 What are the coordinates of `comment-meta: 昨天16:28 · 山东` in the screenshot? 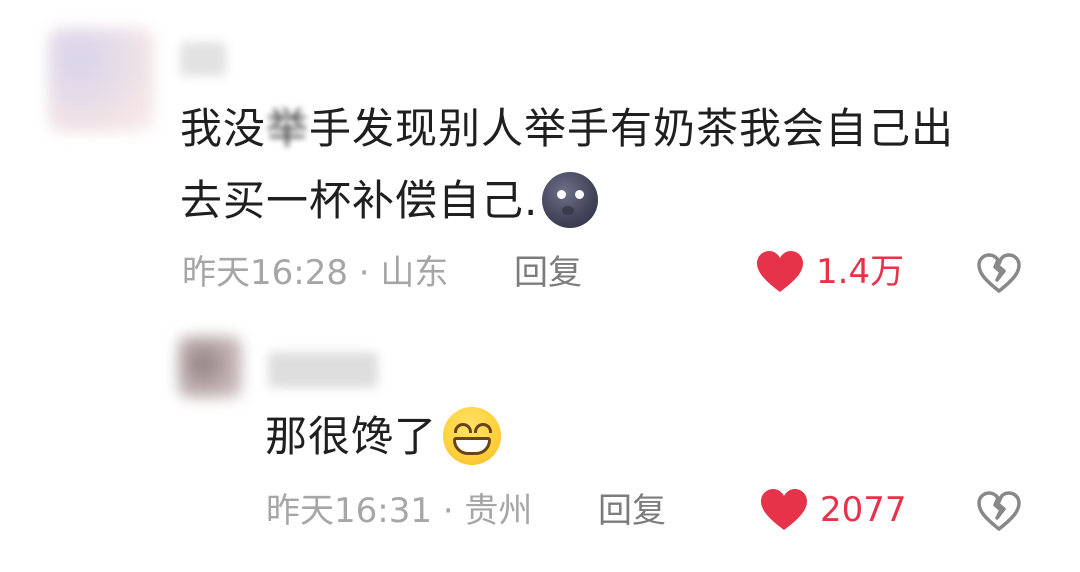 It's located at (315, 273).